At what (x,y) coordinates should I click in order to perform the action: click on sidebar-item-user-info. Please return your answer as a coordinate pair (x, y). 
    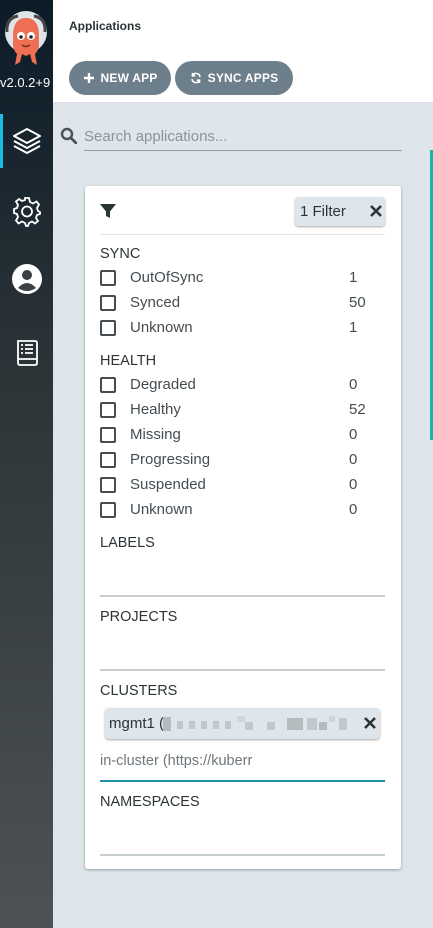
    Looking at the image, I should click on (26, 279).